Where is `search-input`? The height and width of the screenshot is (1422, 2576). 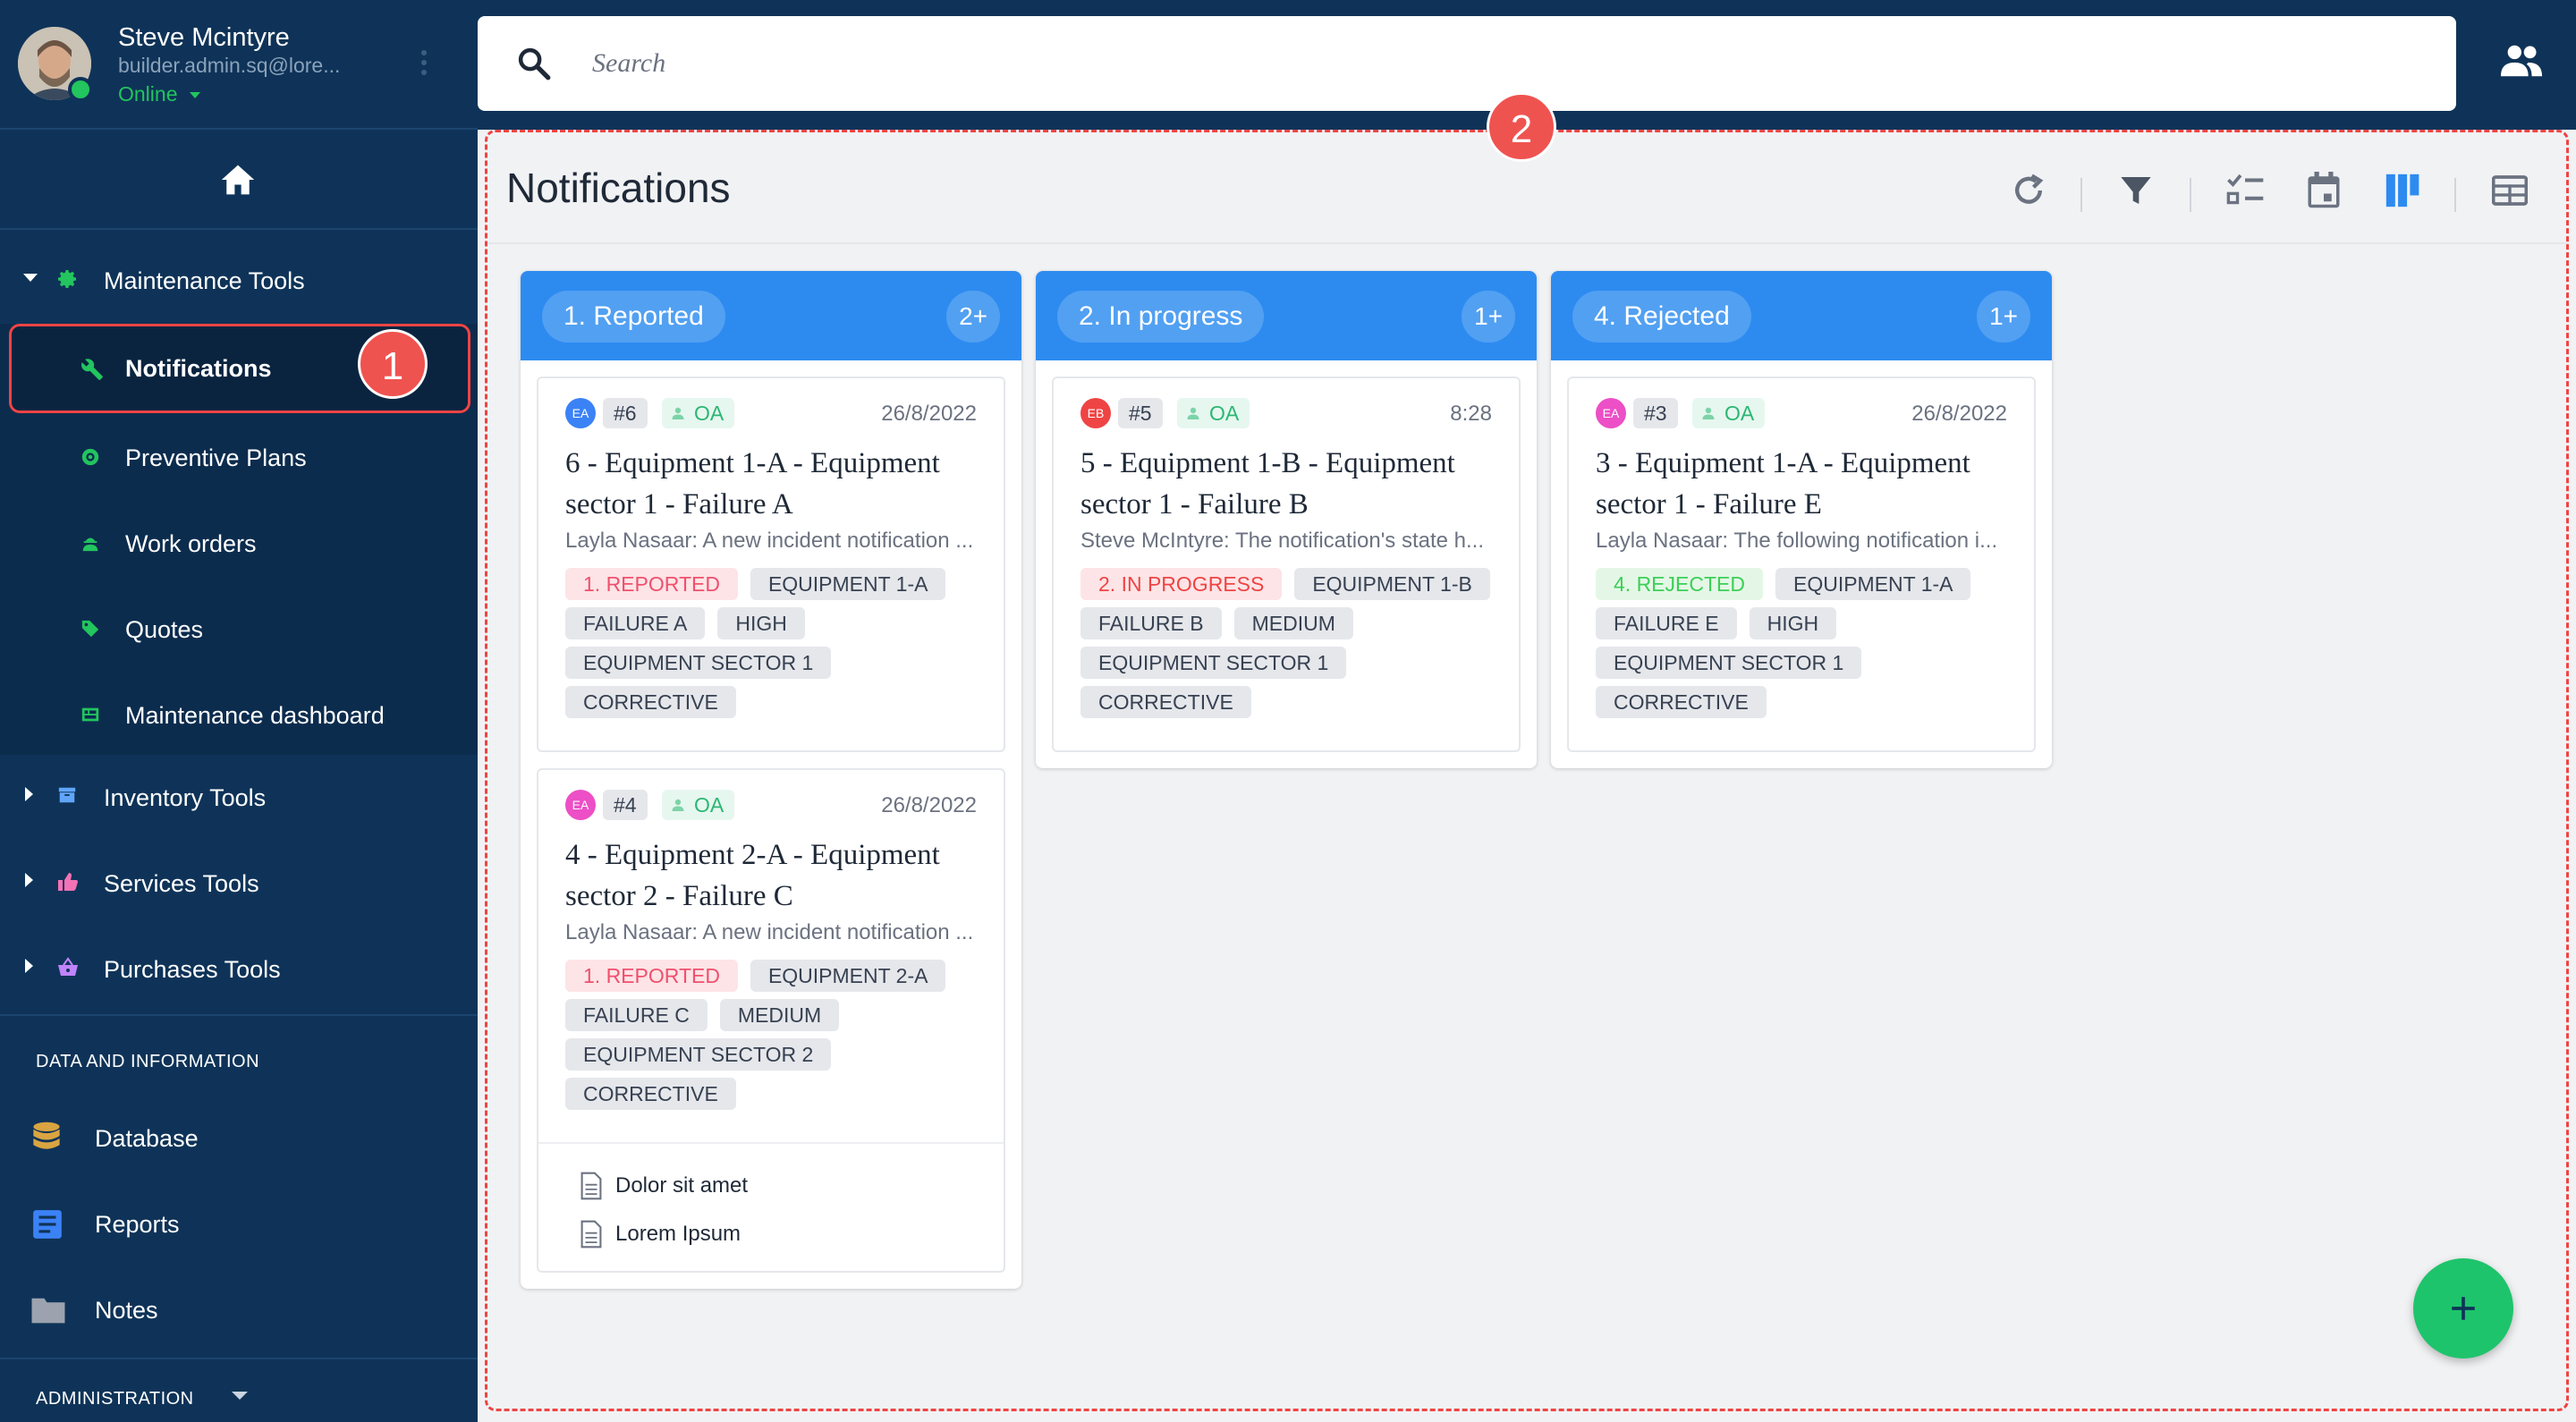 search-input is located at coordinates (1442, 63).